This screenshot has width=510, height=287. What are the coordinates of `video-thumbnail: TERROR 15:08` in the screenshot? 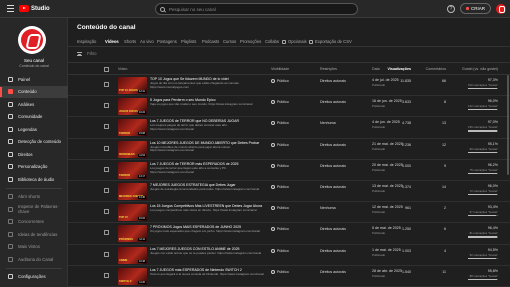 It's located at (132, 128).